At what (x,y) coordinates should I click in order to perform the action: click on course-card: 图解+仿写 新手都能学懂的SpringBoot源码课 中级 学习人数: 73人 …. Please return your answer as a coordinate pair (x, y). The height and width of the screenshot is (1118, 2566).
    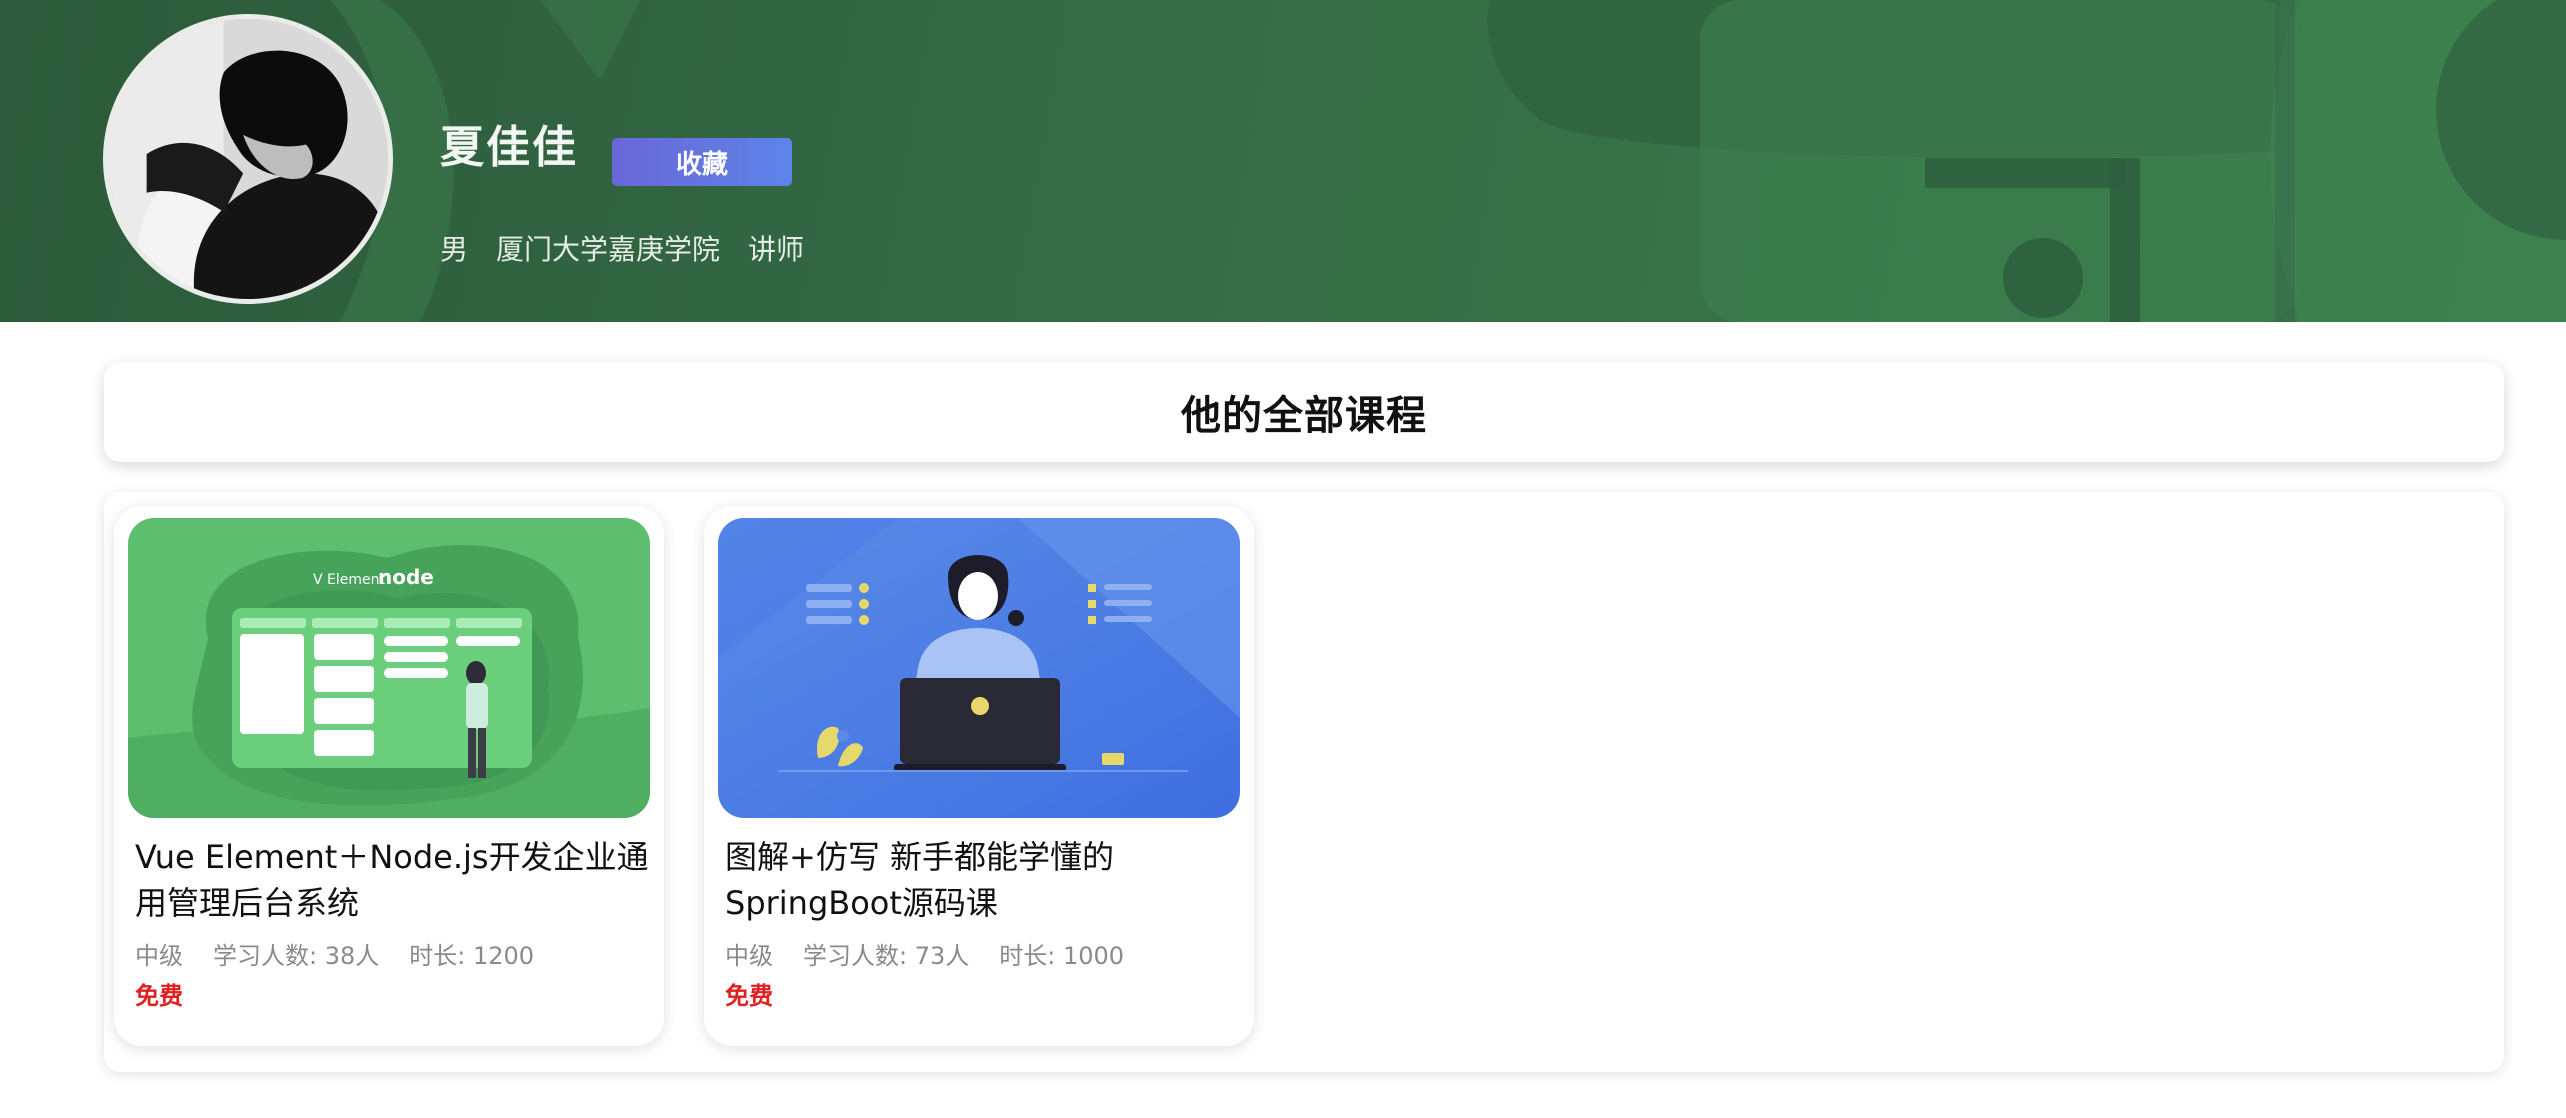
    Looking at the image, I should click on (979, 776).